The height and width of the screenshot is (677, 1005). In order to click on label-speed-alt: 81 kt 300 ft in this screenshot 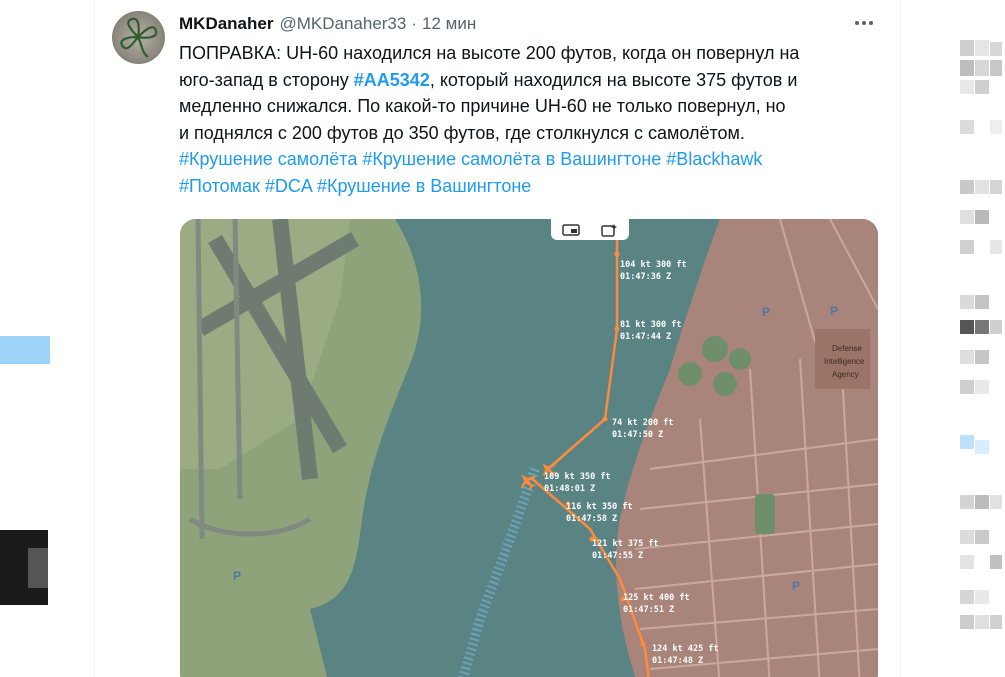, I will do `click(650, 325)`.